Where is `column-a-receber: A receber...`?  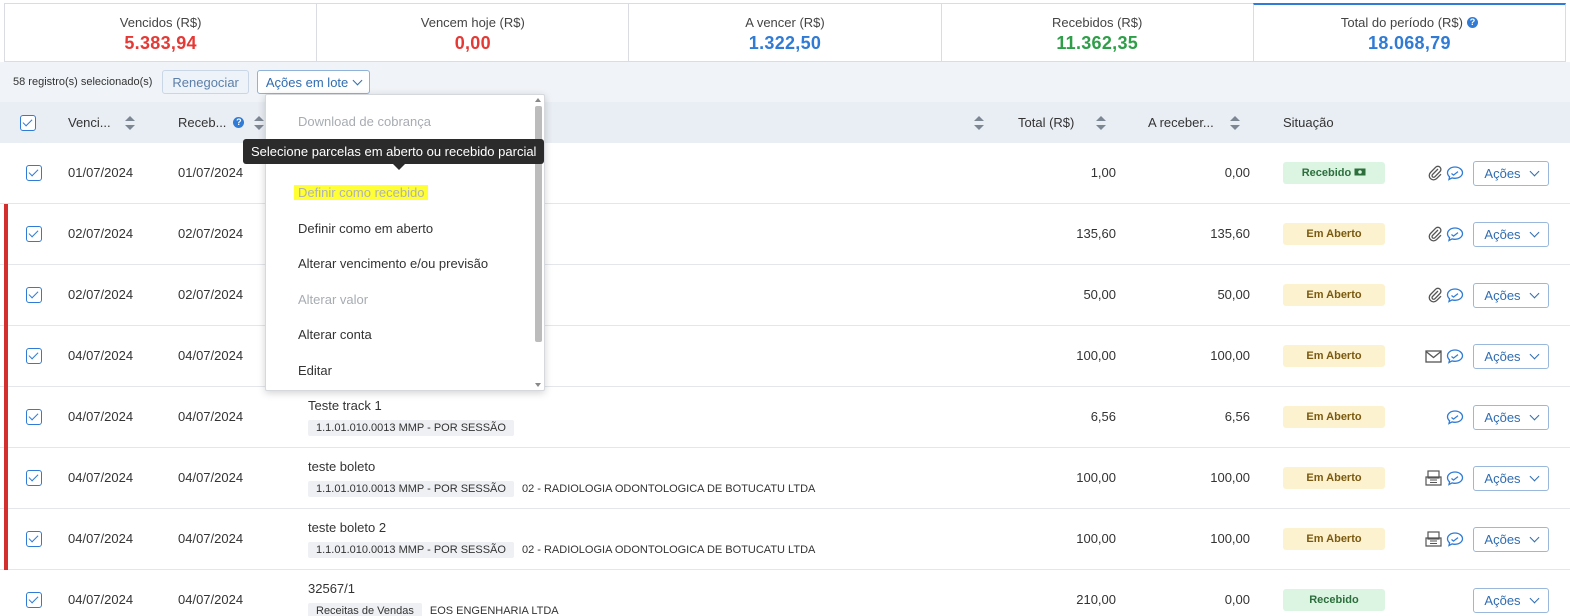 column-a-receber: A receber... is located at coordinates (1194, 122).